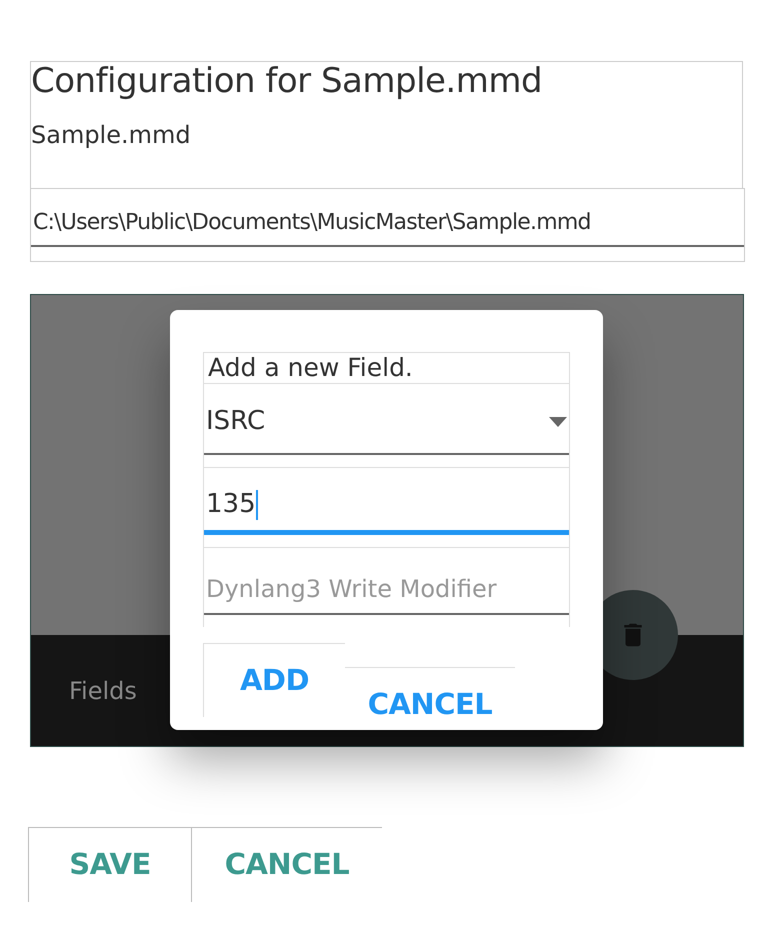  What do you see at coordinates (312, 222) in the screenshot?
I see `path-text: C:\Users\Public\Documents\MusicMaster\Sample.mmd` at bounding box center [312, 222].